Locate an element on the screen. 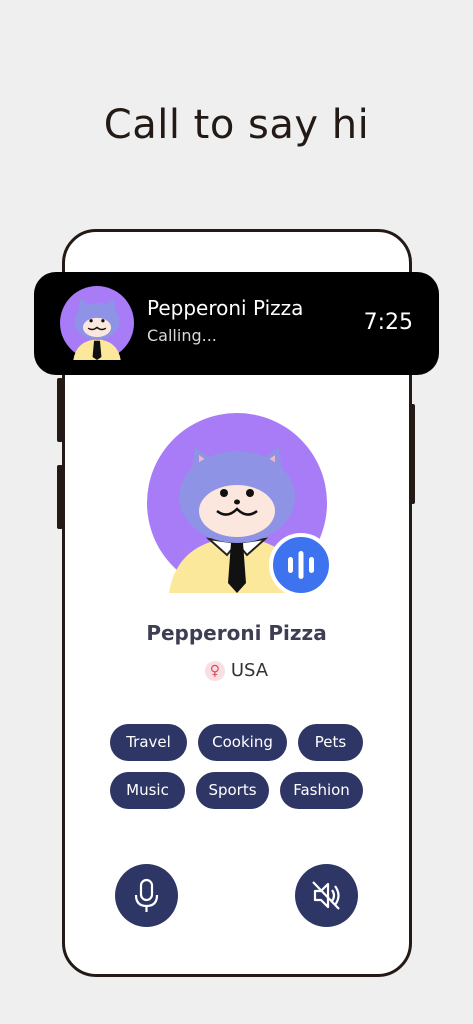  interest-tag-music: Music is located at coordinates (147, 790).